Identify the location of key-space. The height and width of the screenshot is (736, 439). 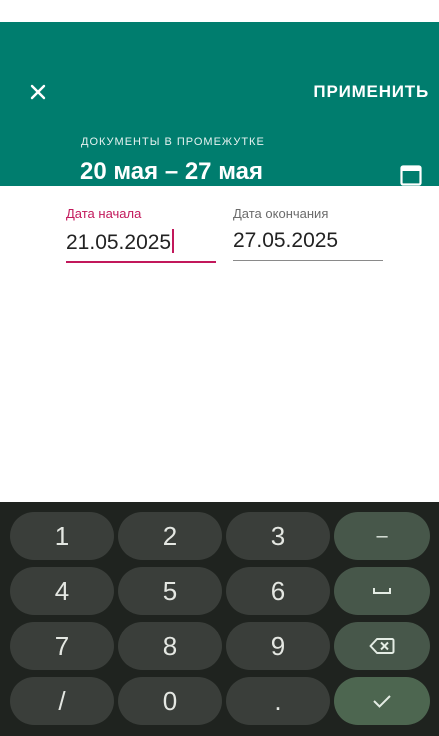
(382, 591).